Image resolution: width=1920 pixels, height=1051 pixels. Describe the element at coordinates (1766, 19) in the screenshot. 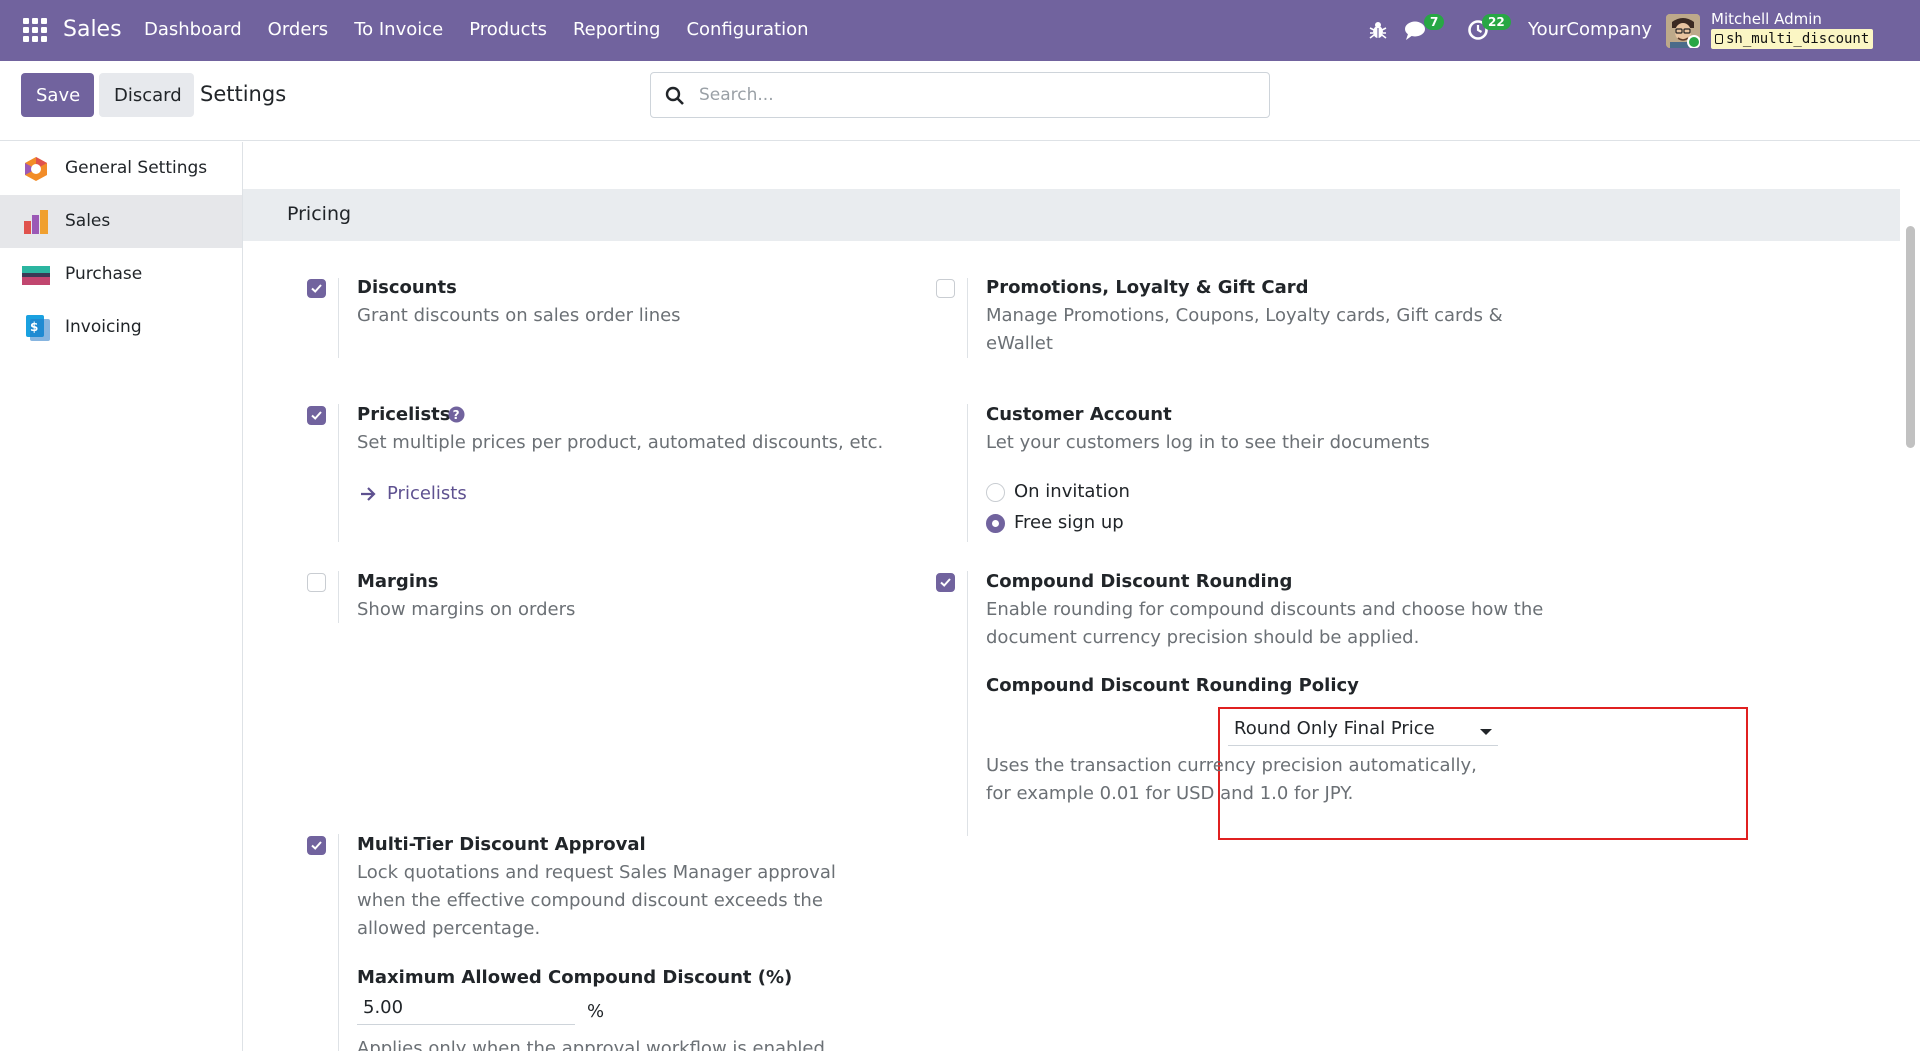

I see `user-name: Mitchell Admin` at that location.